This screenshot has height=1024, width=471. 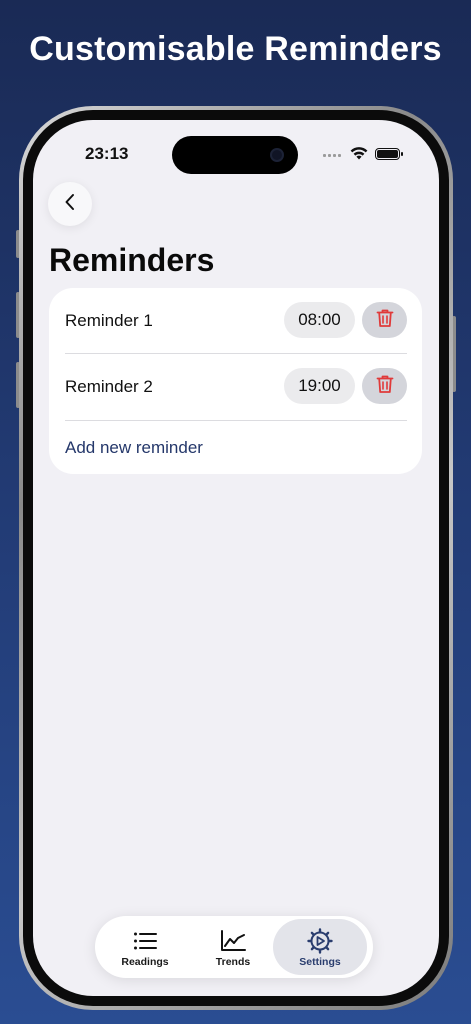 What do you see at coordinates (145, 962) in the screenshot?
I see `tab-label: Readings` at bounding box center [145, 962].